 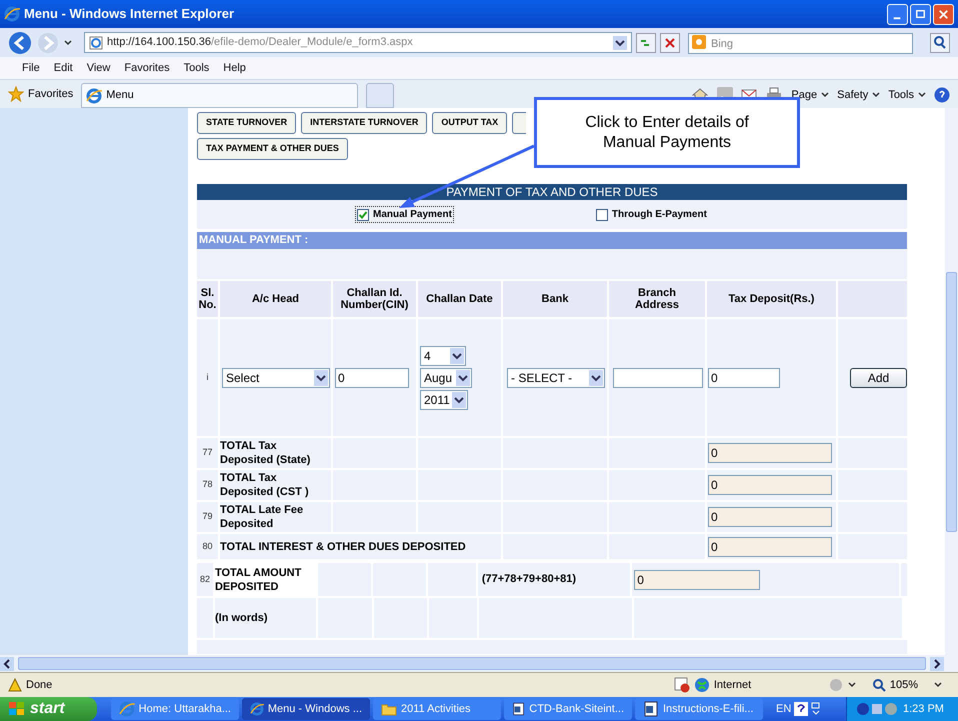 What do you see at coordinates (260, 42) in the screenshot?
I see `url-text: http://164.100.150.36/efile-demo/Dealer_Module/e_form3.aspx` at bounding box center [260, 42].